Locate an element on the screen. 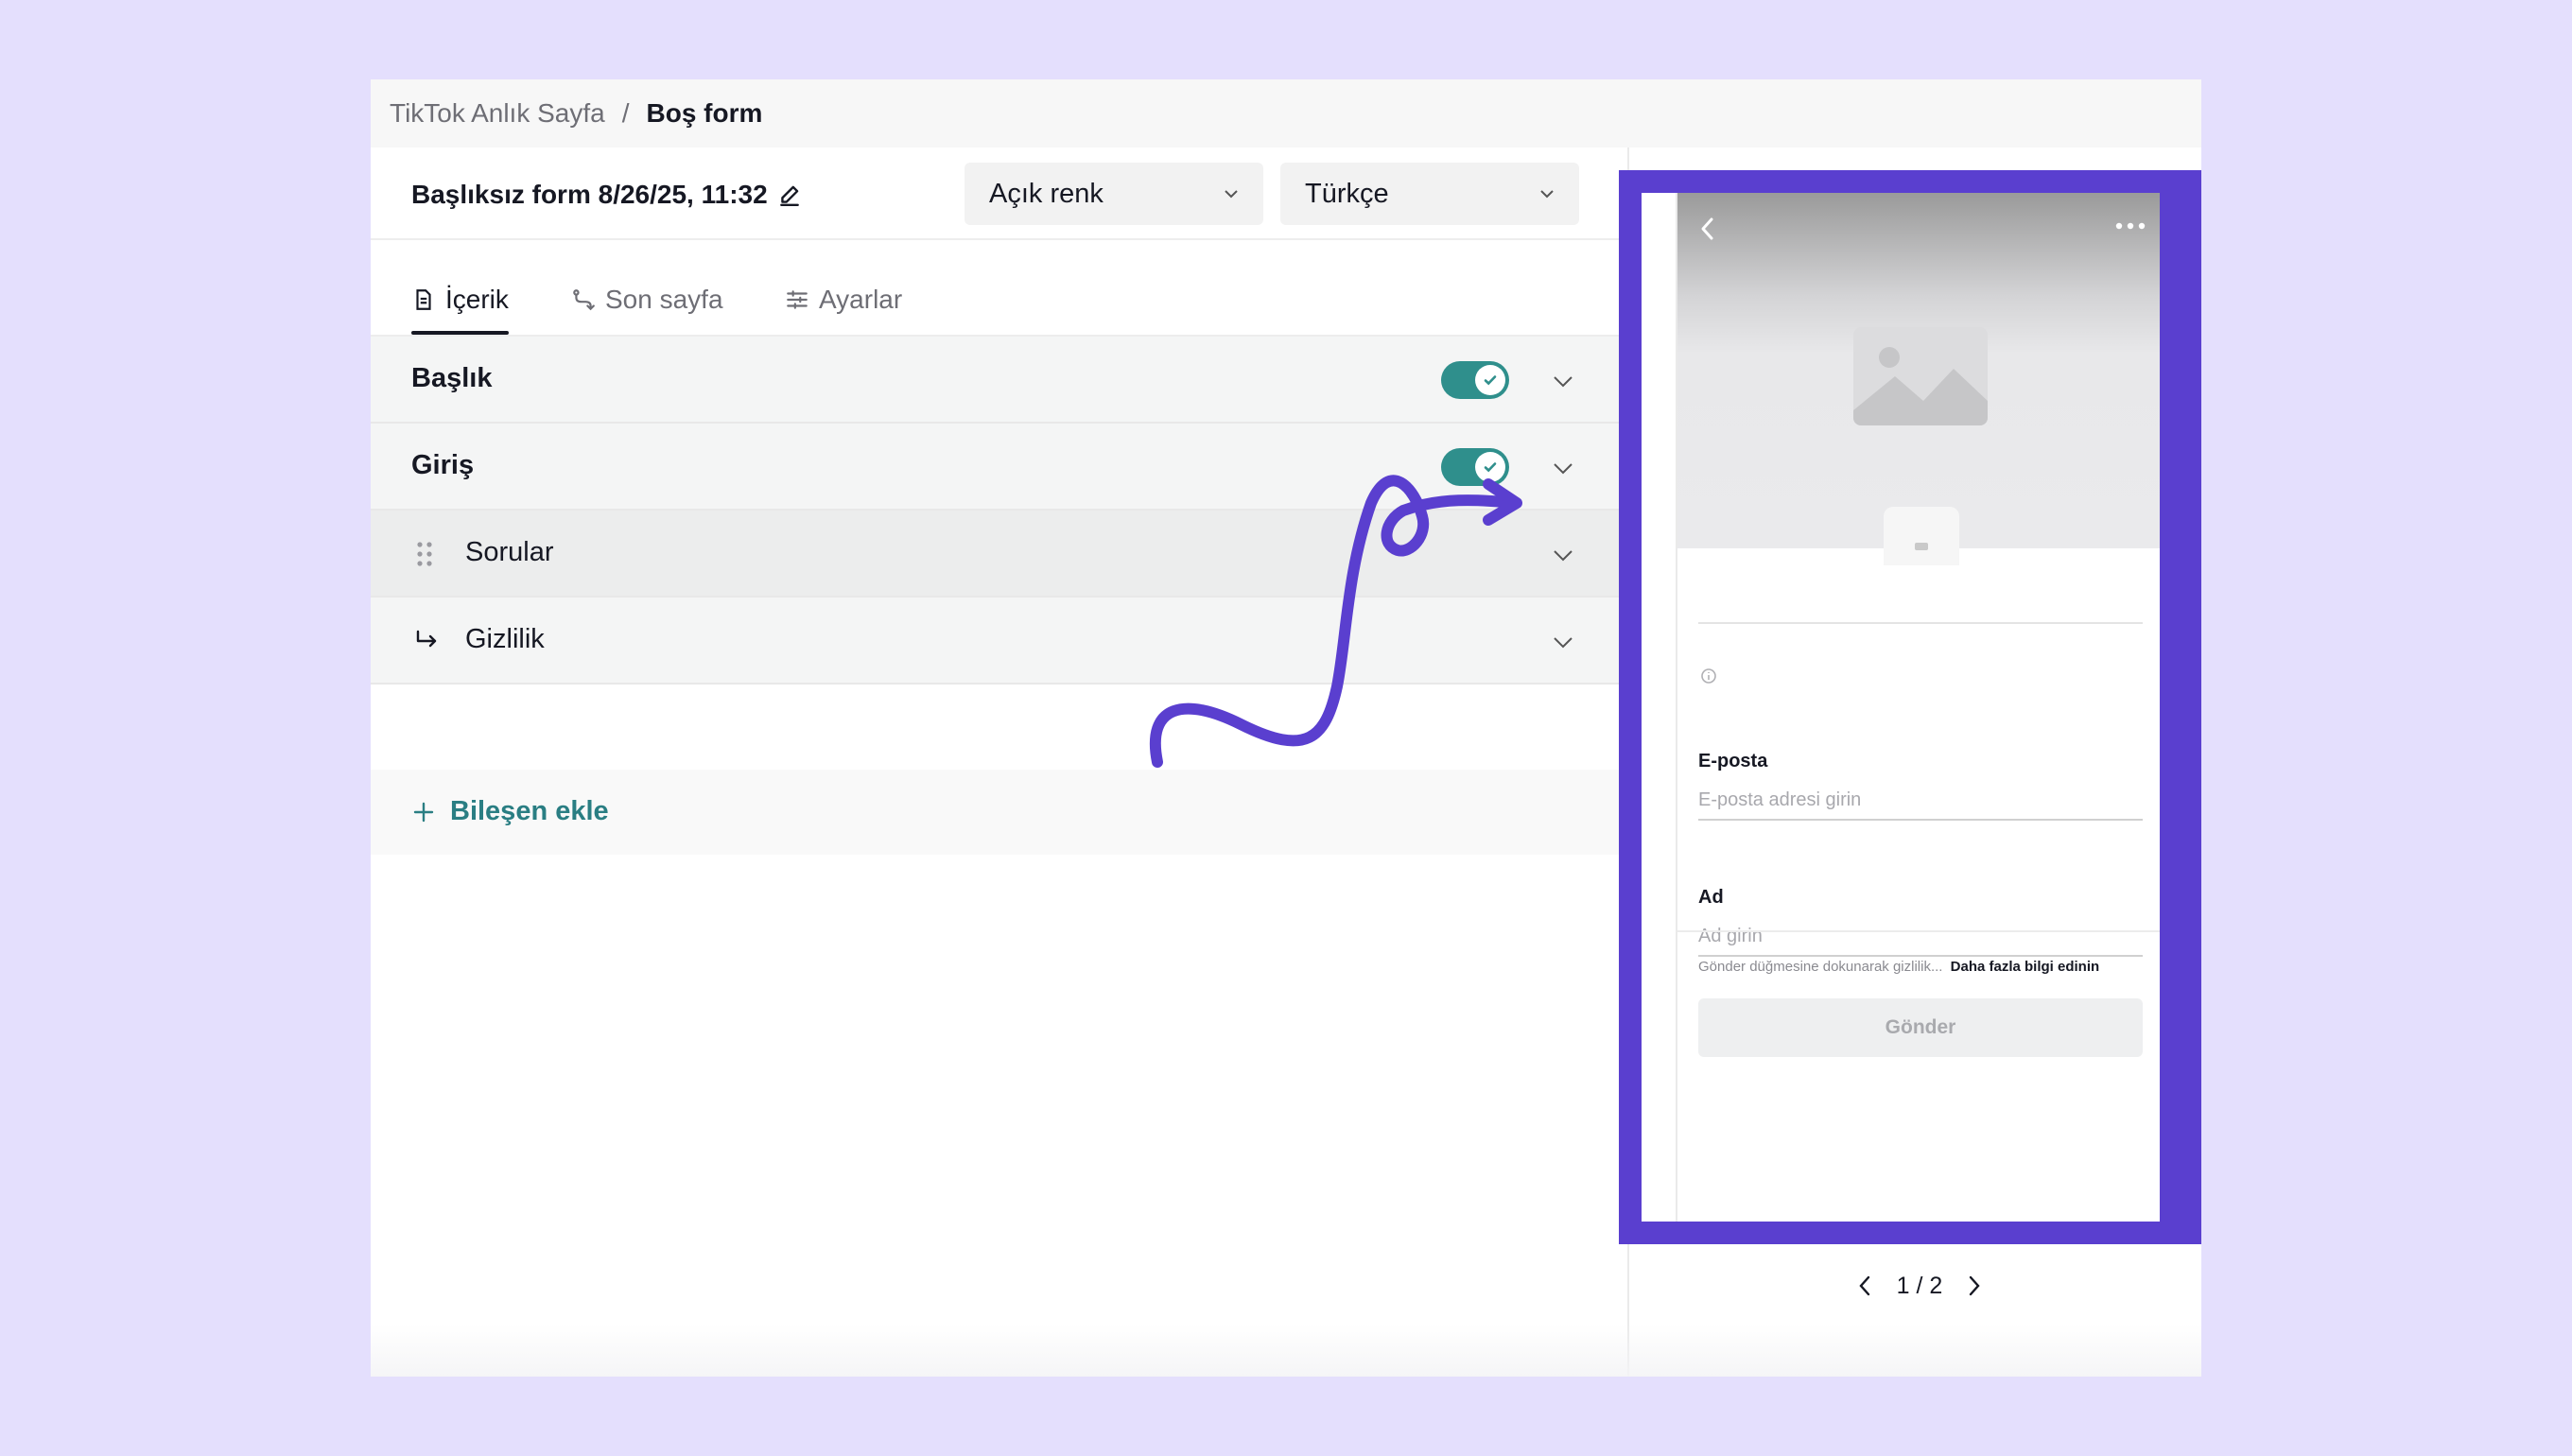 This screenshot has height=1456, width=2572. info-icon is located at coordinates (1708, 676).